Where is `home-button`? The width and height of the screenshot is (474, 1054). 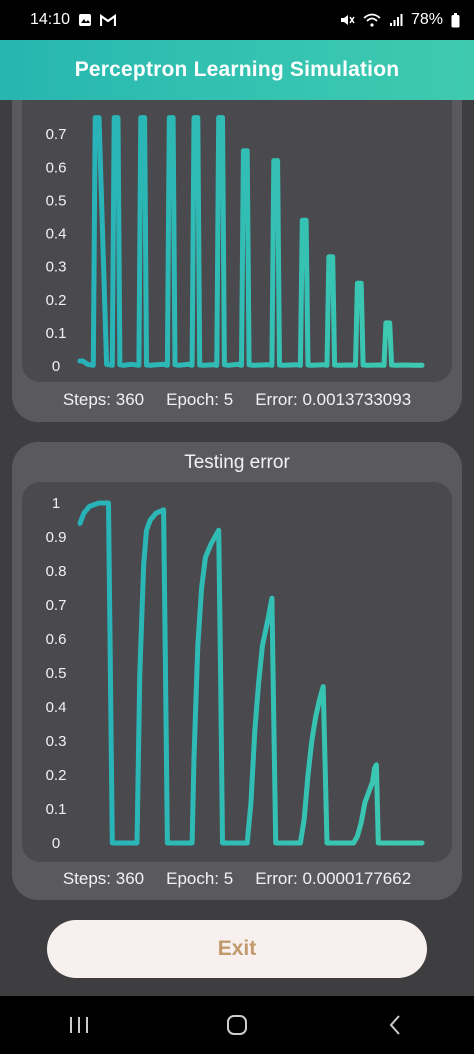
home-button is located at coordinates (237, 1025).